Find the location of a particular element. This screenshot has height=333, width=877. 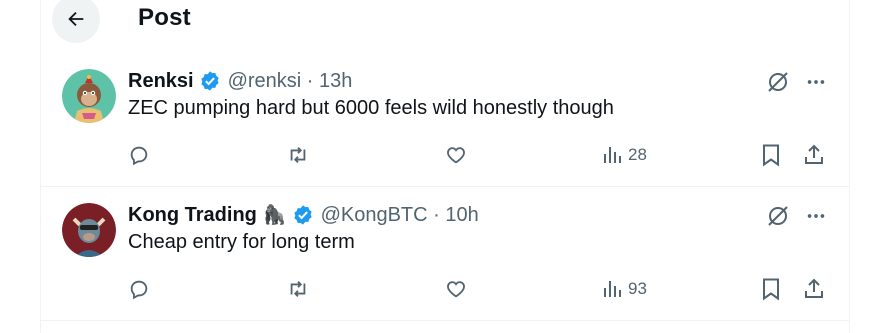

page-header: Post is located at coordinates (445, 24).